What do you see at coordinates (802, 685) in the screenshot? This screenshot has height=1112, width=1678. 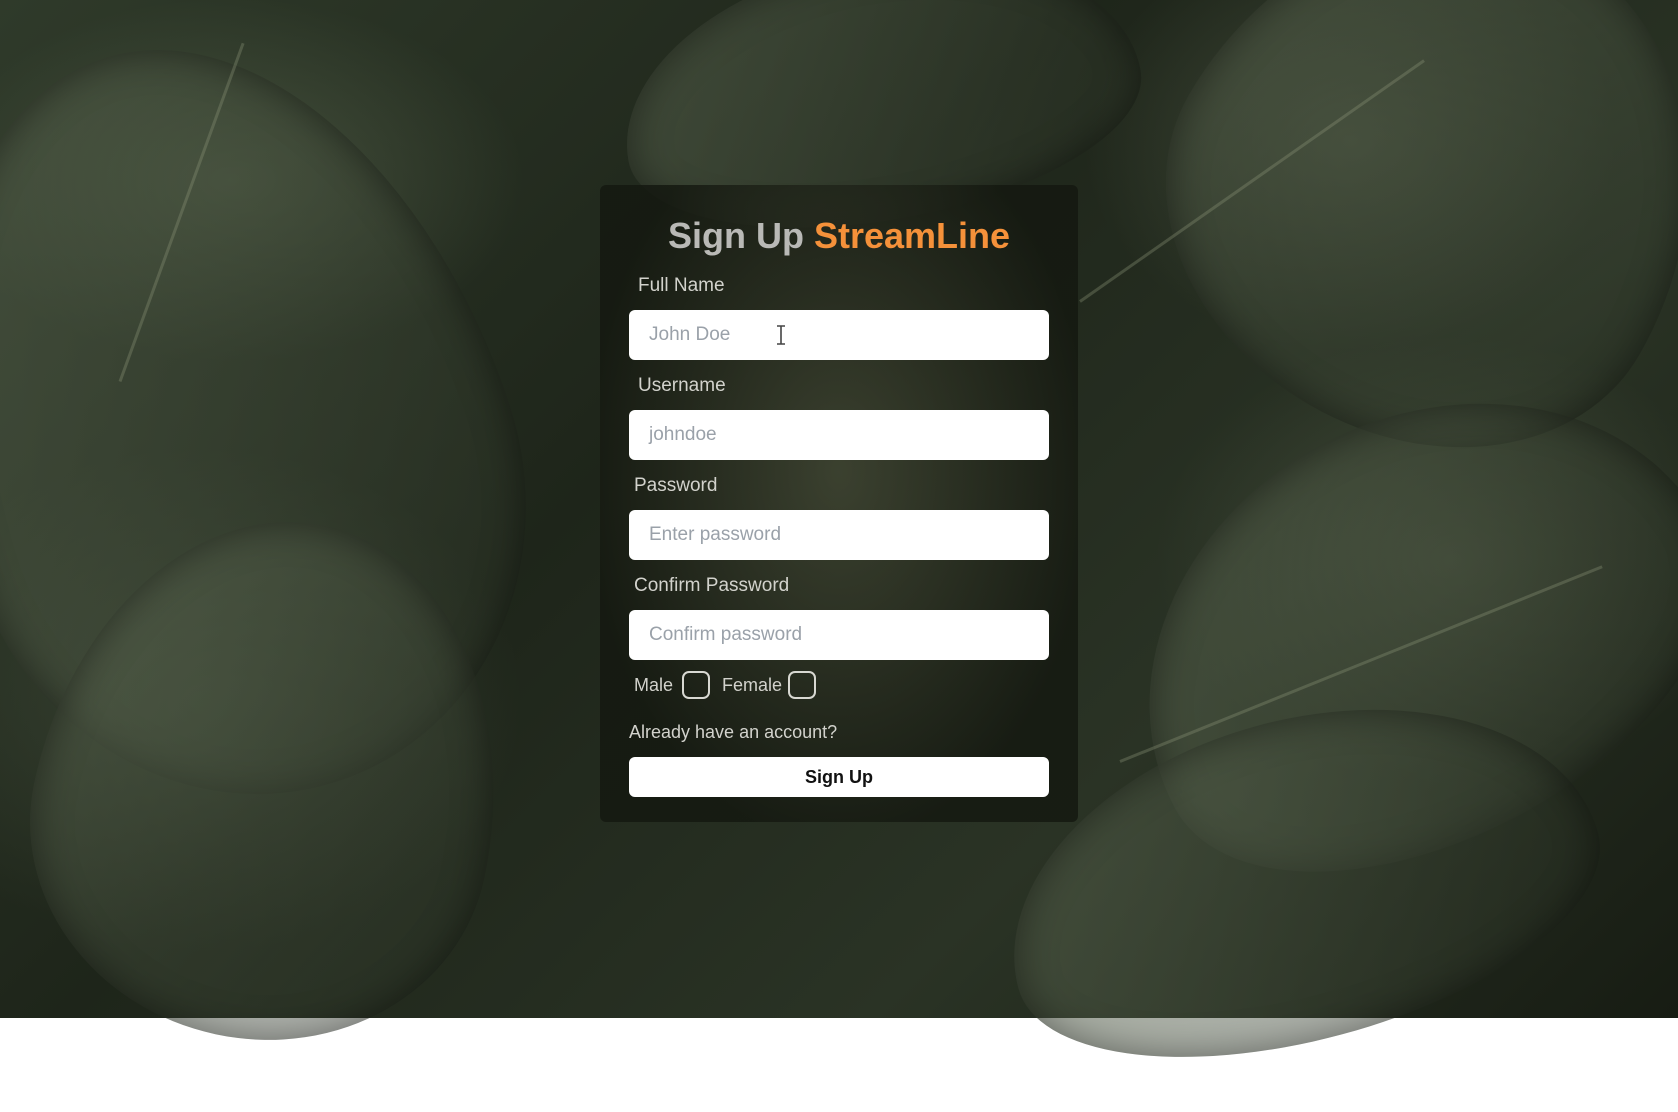 I see `female-checkbox` at bounding box center [802, 685].